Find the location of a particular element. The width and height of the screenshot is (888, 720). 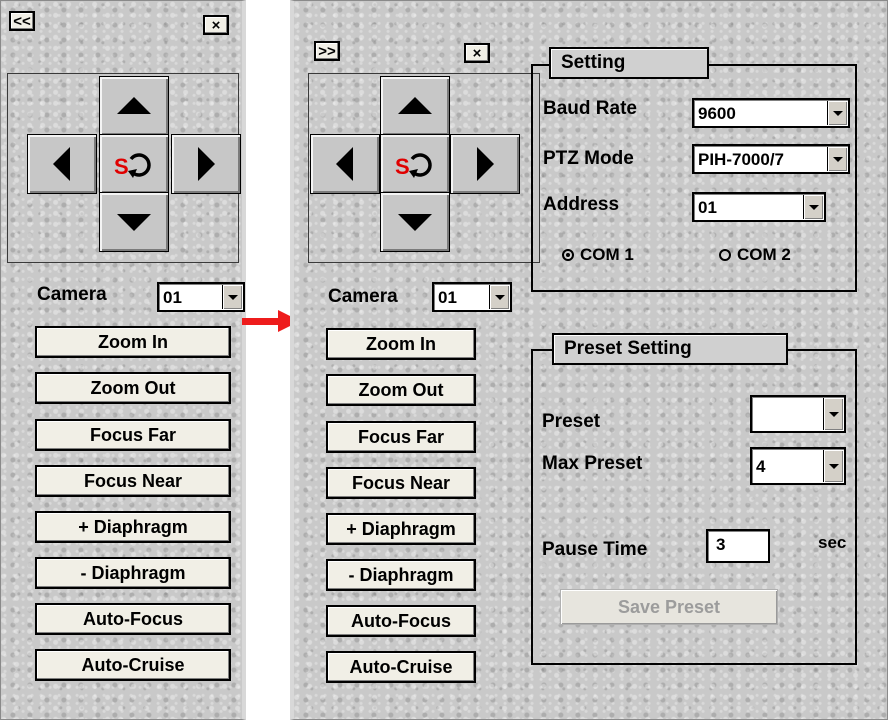

max-preset-label: Max Preset is located at coordinates (592, 463).